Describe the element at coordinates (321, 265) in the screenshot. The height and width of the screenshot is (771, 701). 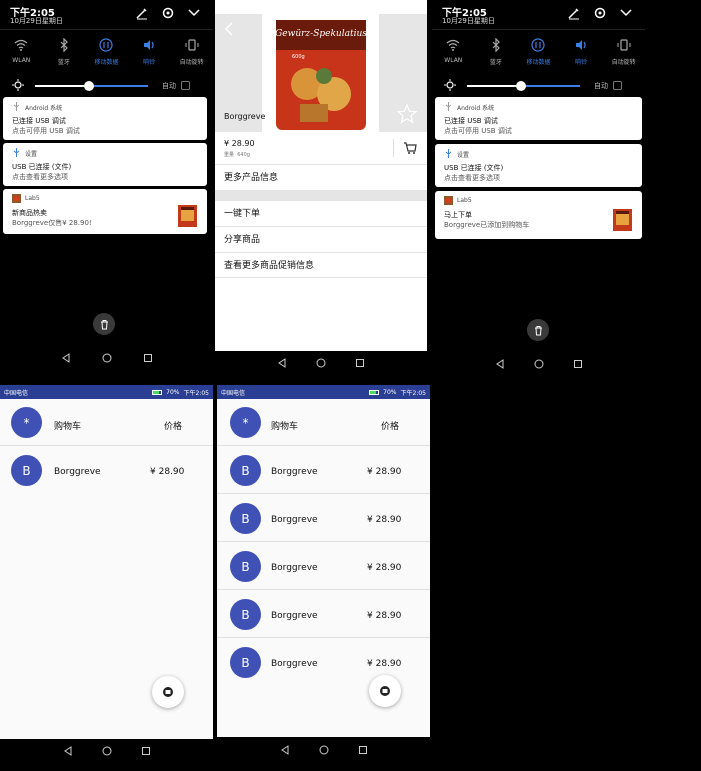
I see `action-more-promotions: 查看更多商品促销信息` at that location.